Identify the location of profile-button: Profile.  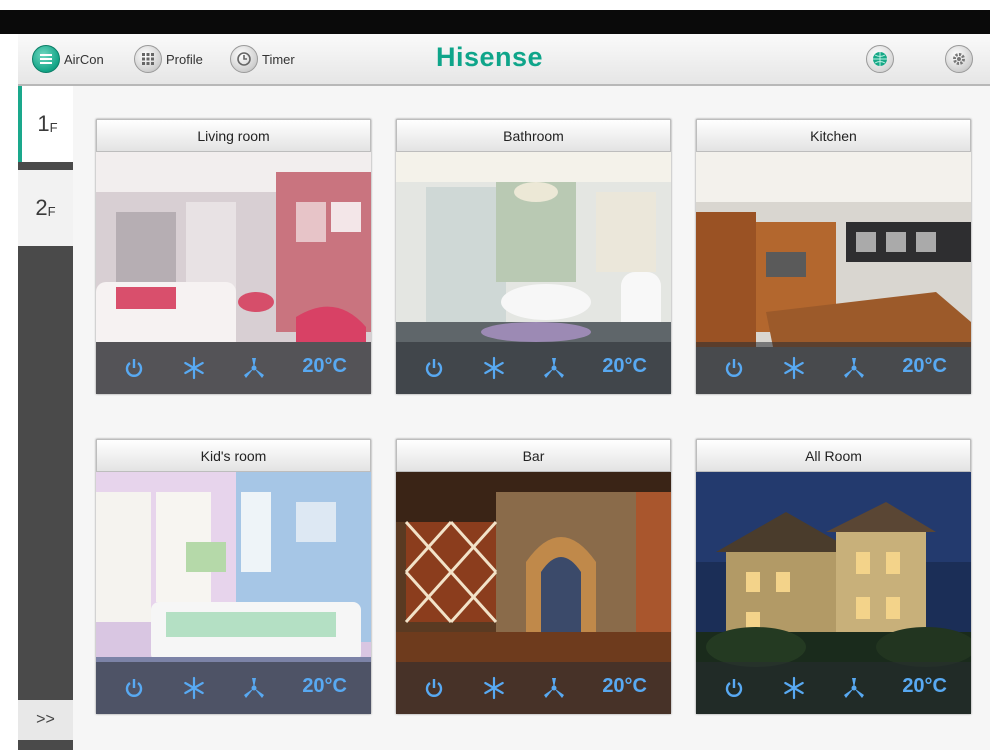
(168, 59).